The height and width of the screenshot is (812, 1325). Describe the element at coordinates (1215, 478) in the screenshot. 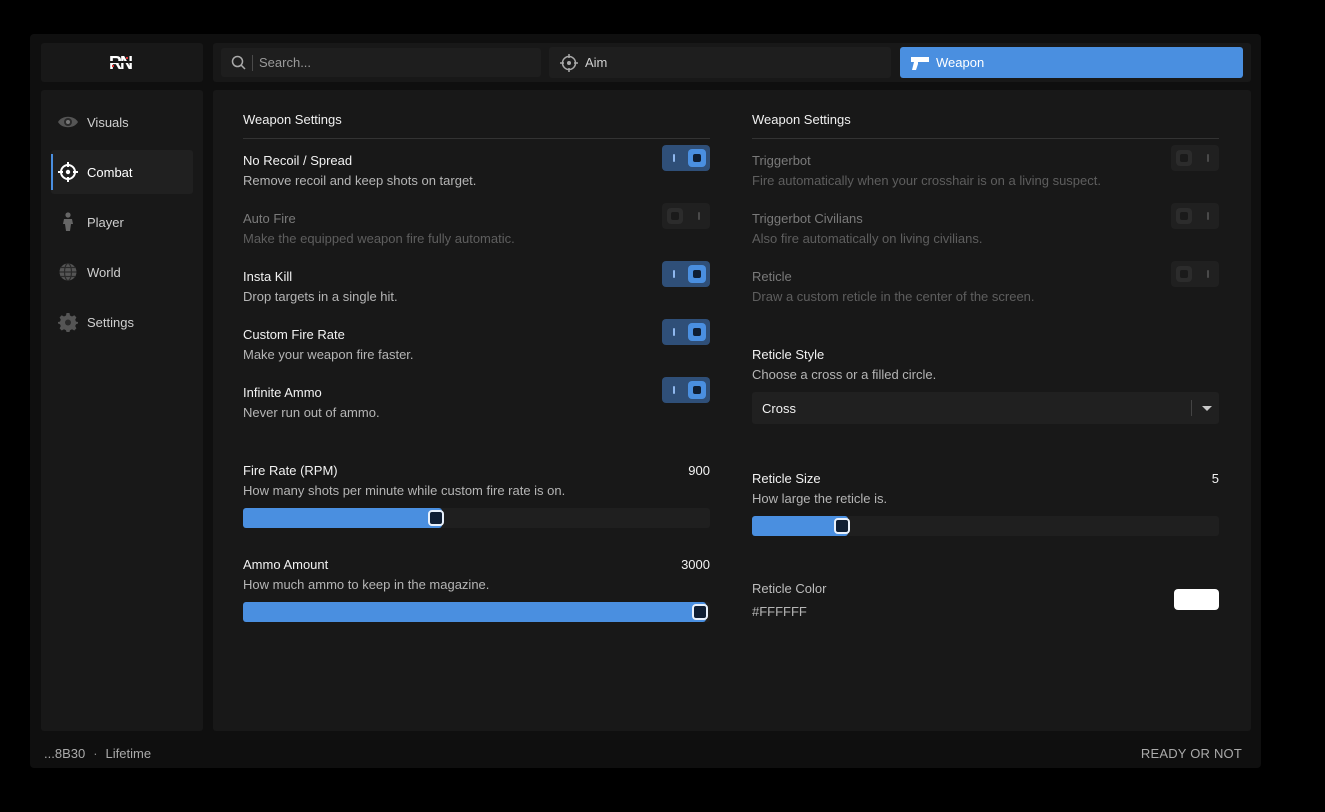

I see `reticle-size-value: 5` at that location.